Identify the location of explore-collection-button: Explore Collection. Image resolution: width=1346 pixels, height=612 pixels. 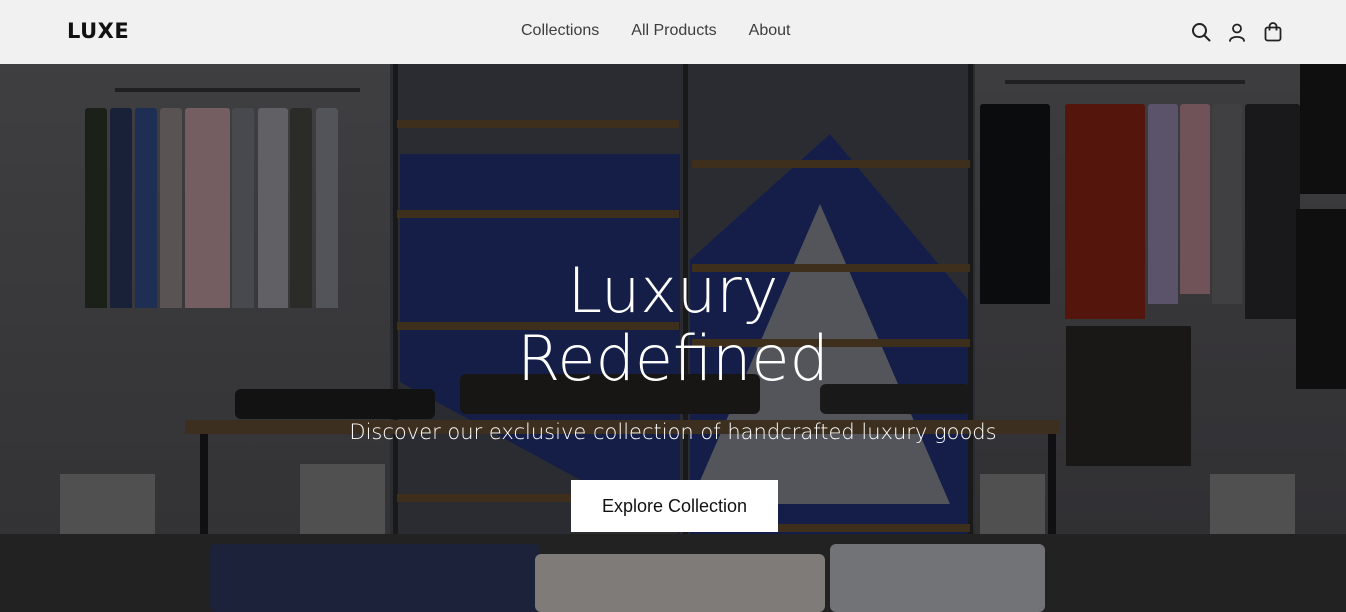
(674, 506).